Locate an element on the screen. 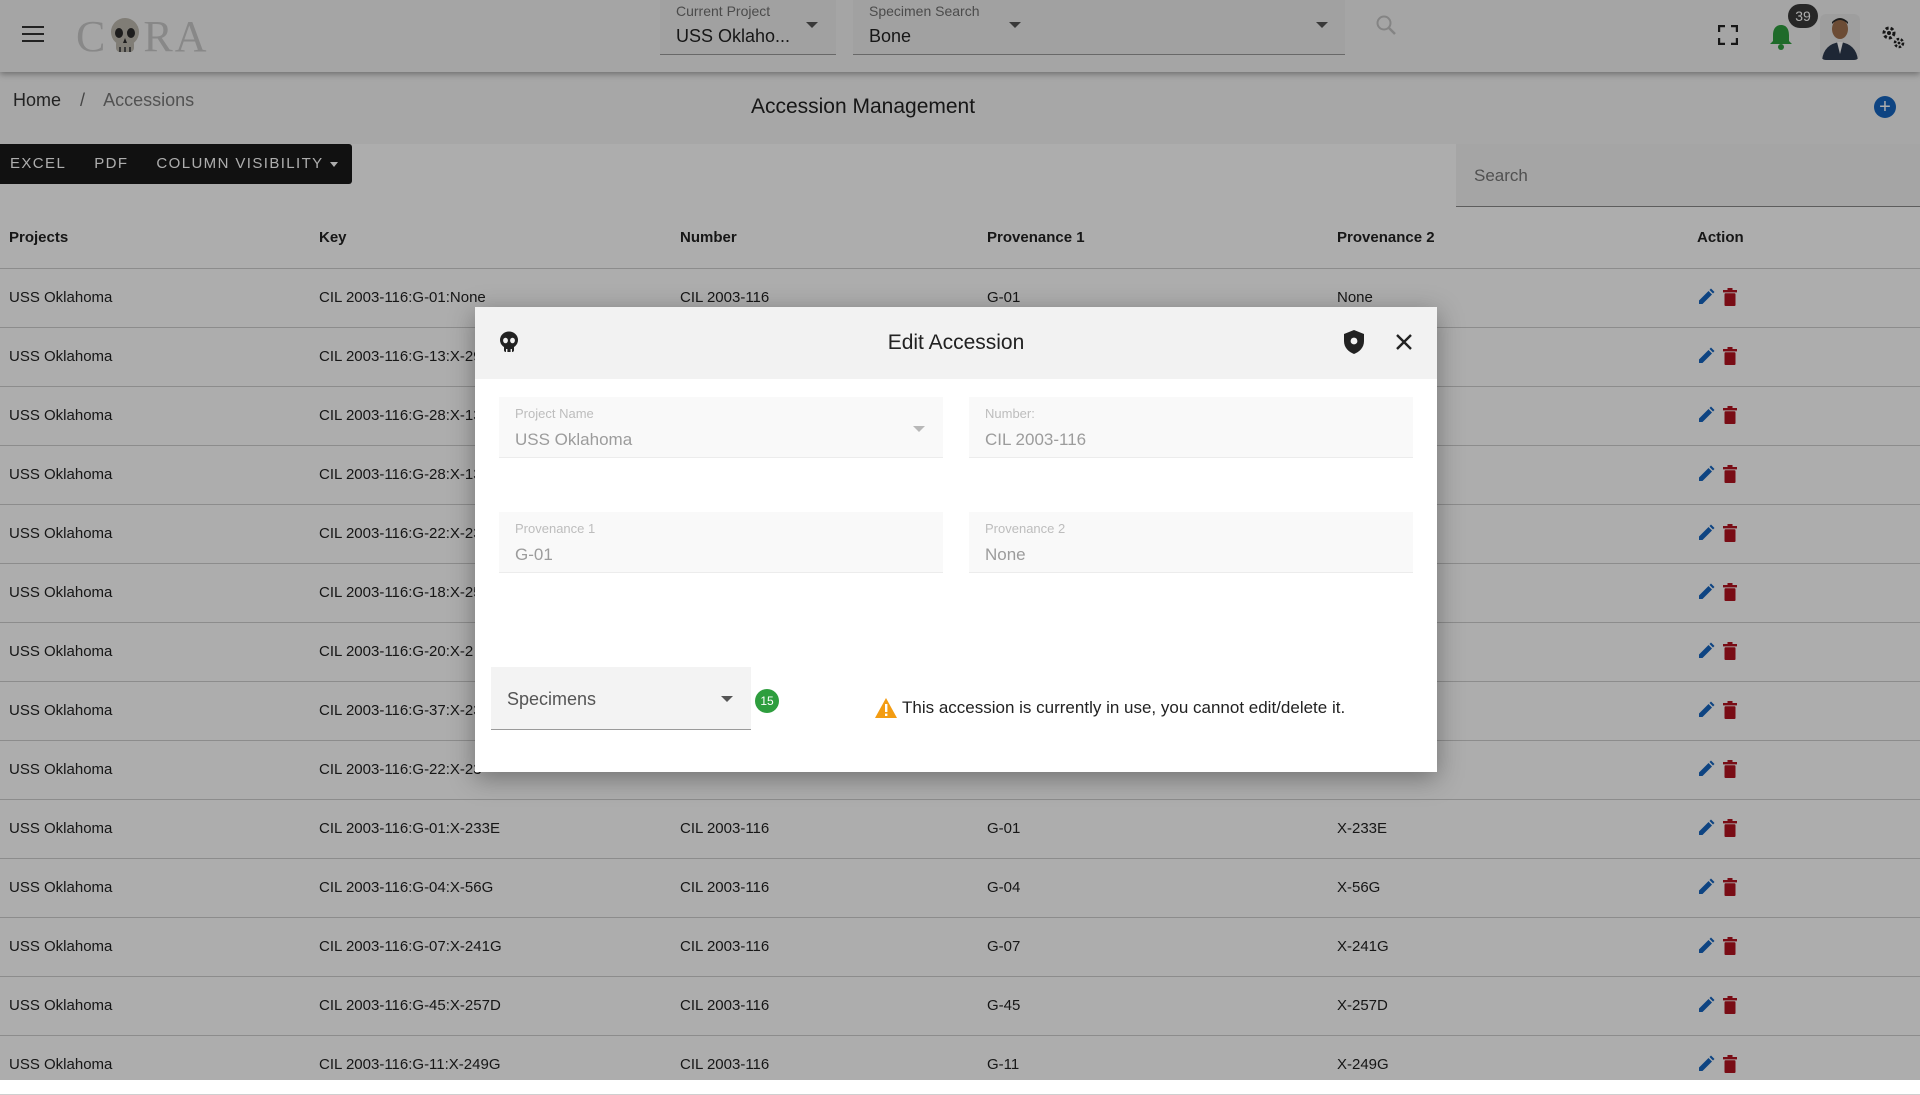 The image size is (1920, 1095). provenance-2-value: None is located at coordinates (1005, 554).